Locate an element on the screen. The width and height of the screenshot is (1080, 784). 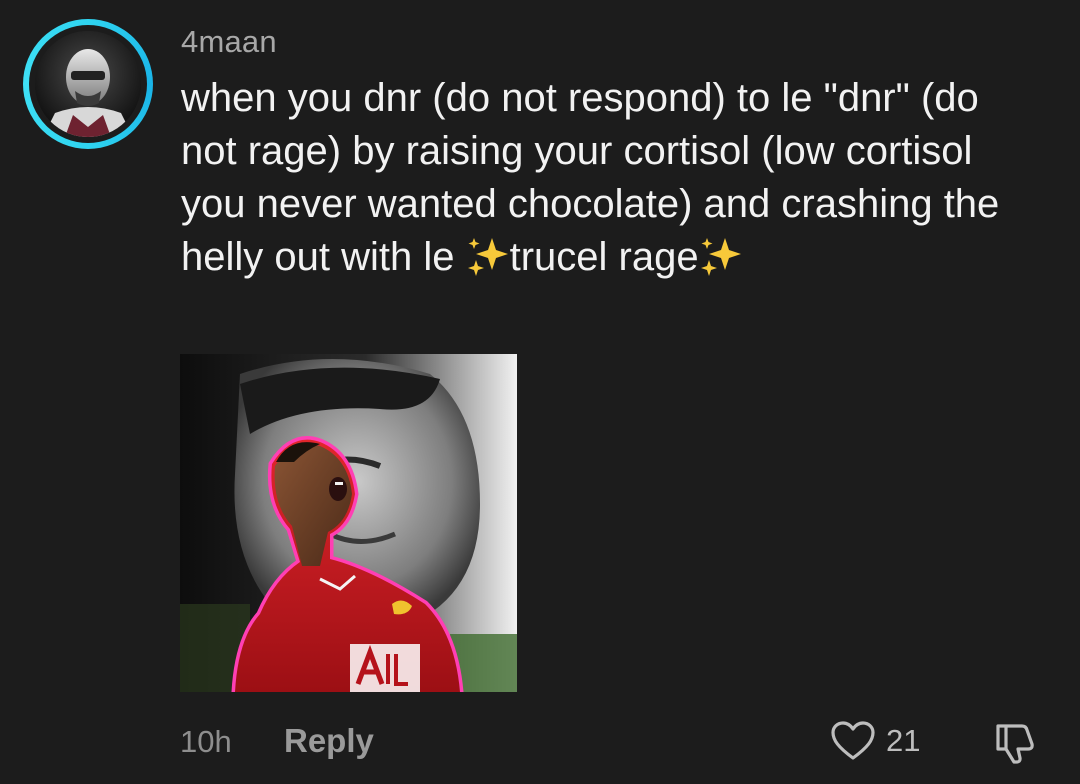
avatar is located at coordinates (88, 84).